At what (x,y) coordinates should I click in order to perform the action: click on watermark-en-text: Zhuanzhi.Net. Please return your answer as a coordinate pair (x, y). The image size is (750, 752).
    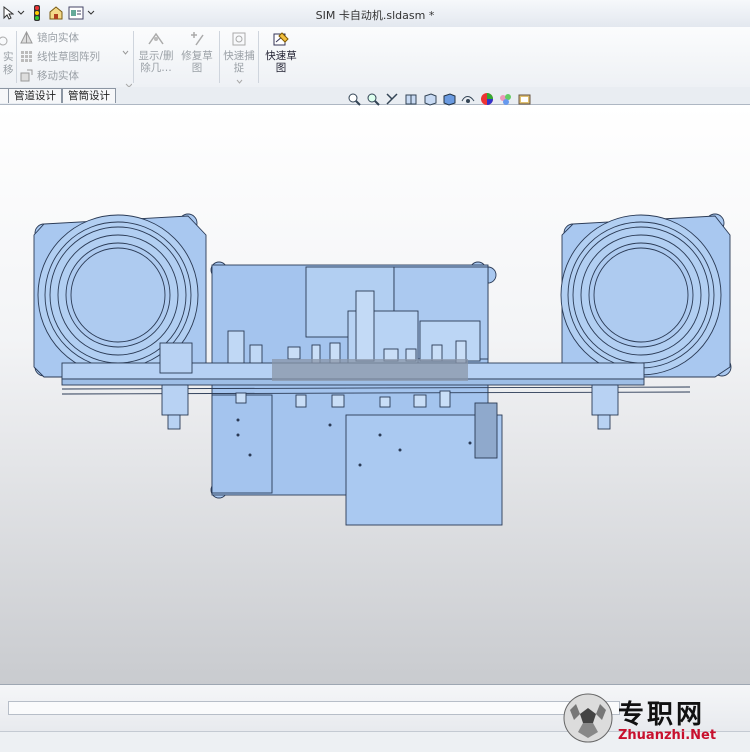
    Looking at the image, I should click on (667, 735).